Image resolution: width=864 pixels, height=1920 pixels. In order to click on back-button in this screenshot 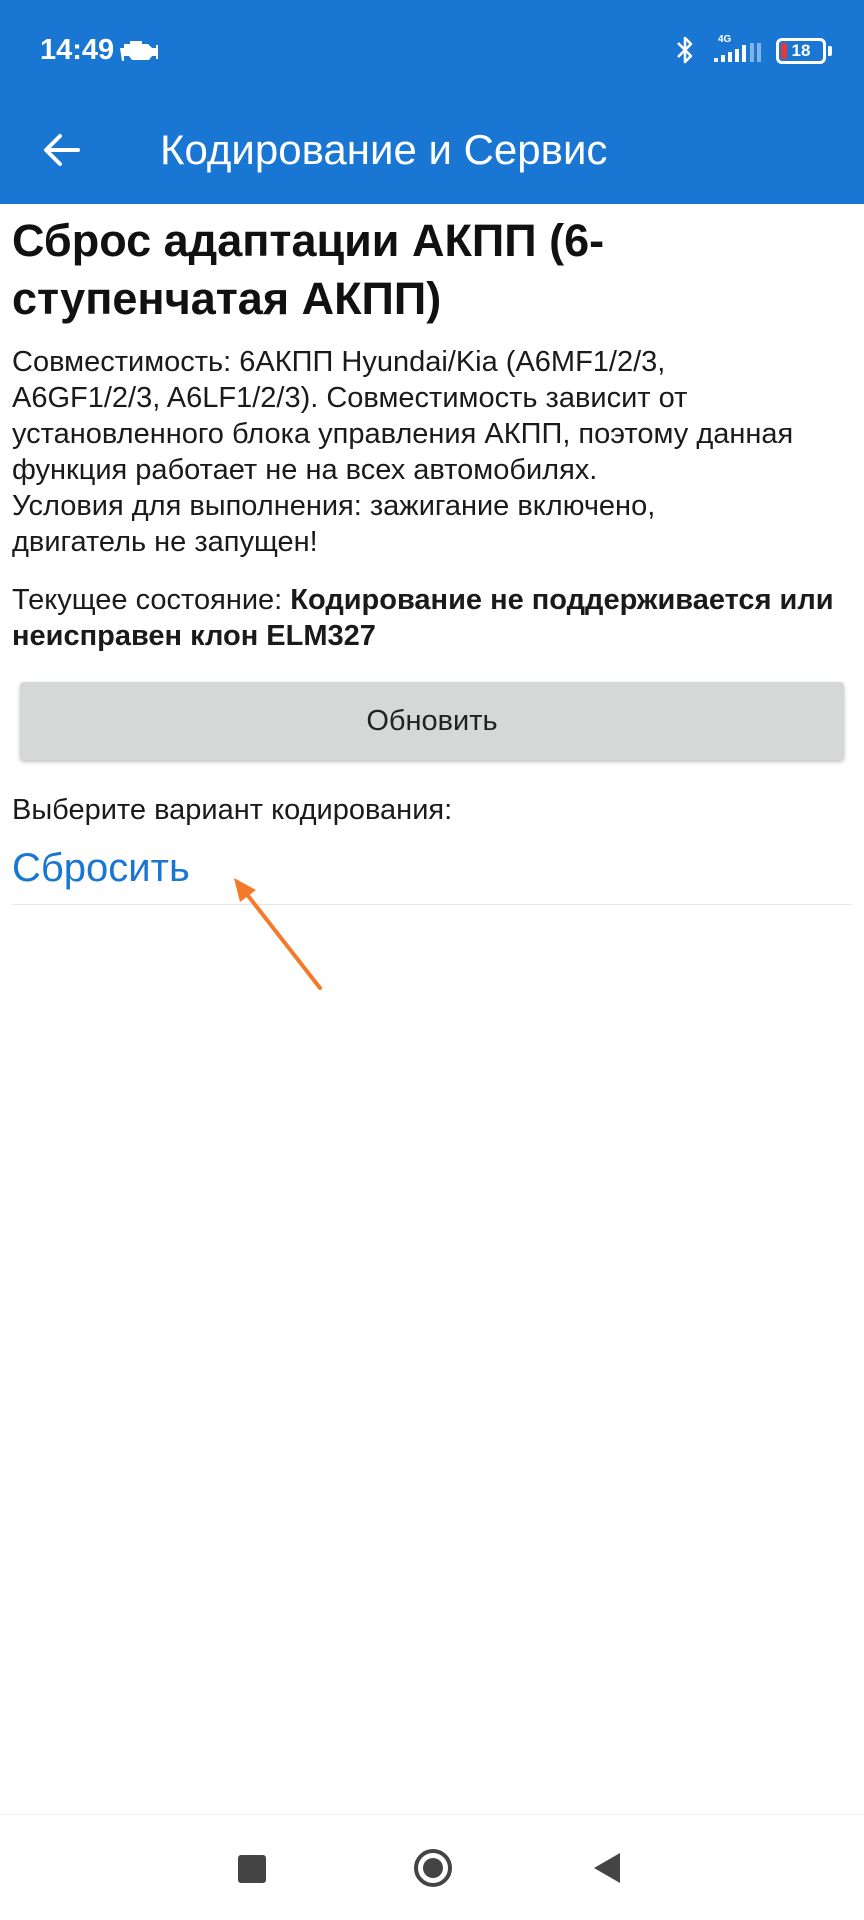, I will do `click(62, 150)`.